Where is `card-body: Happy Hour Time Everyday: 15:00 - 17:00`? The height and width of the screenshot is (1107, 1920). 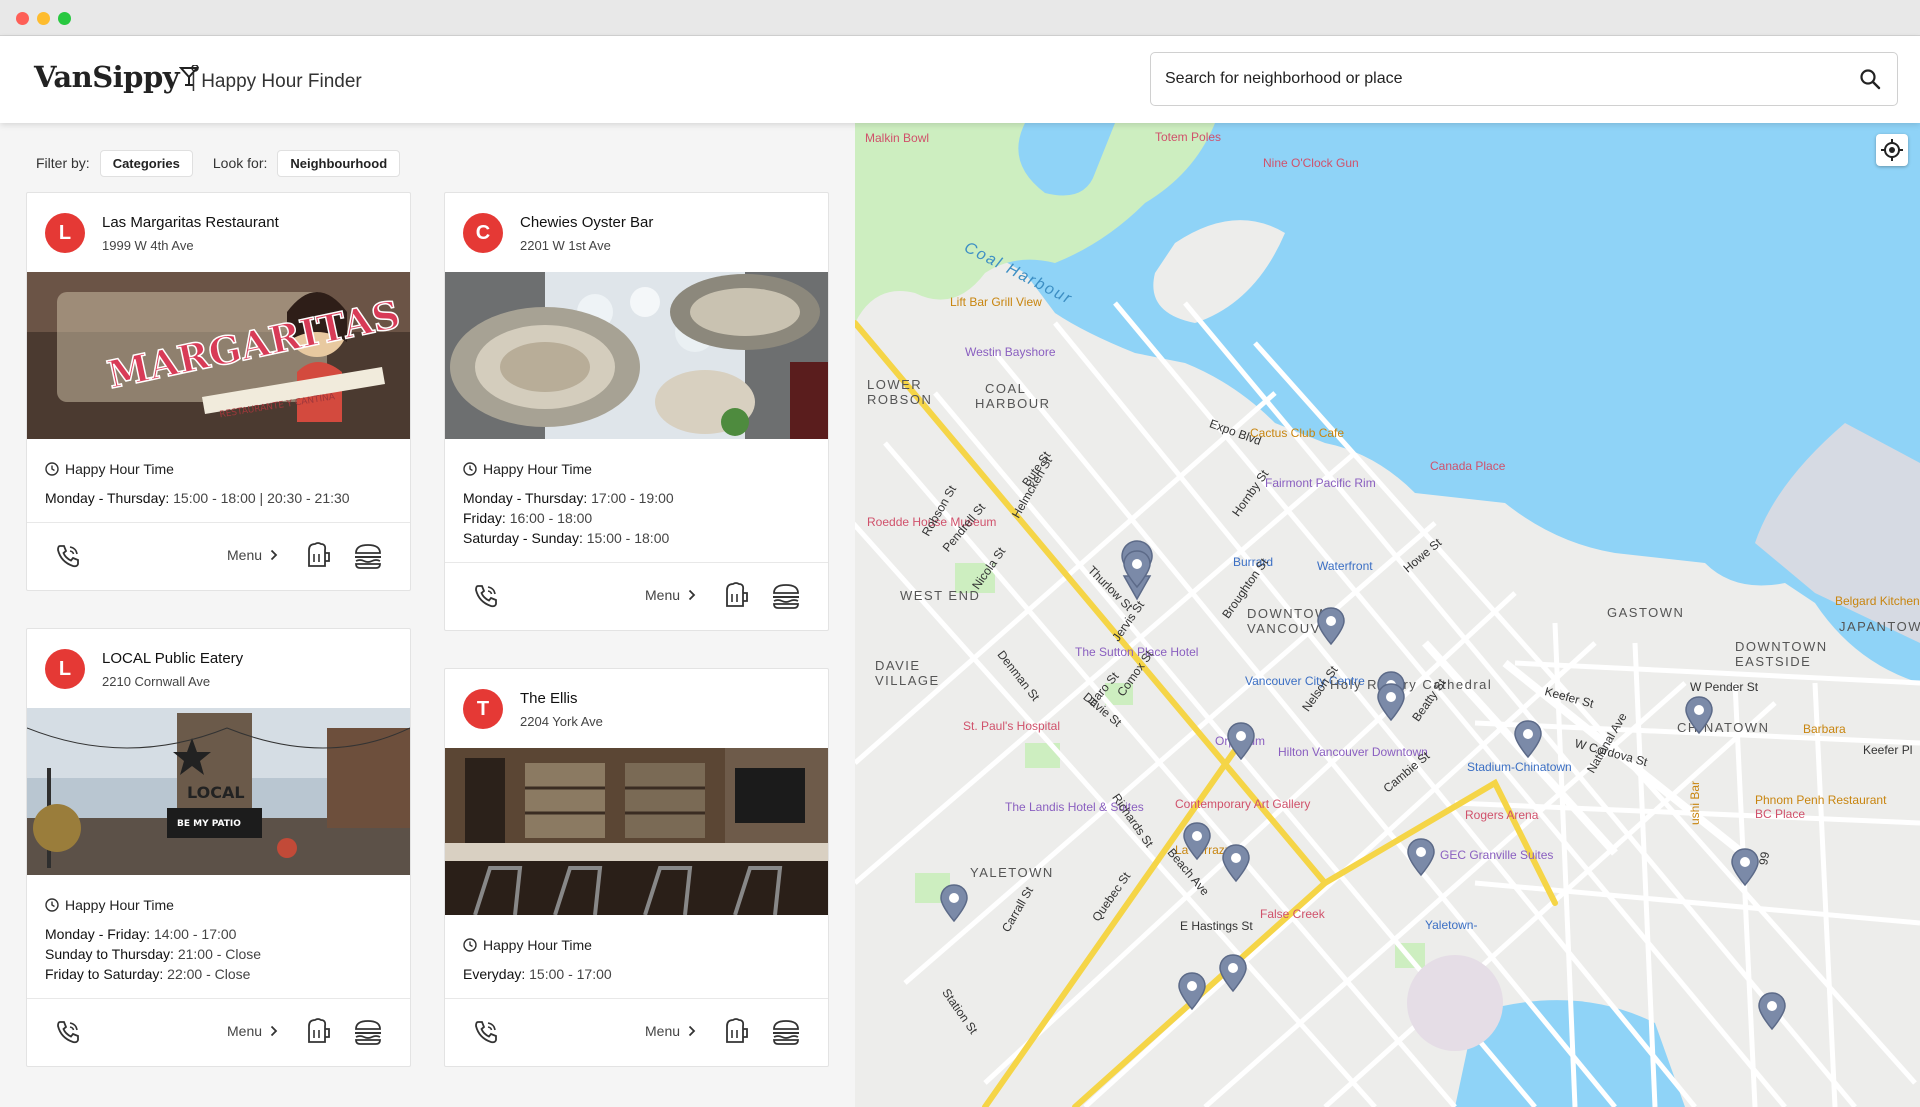
card-body: Happy Hour Time Everyday: 15:00 - 17:00 is located at coordinates (636, 956).